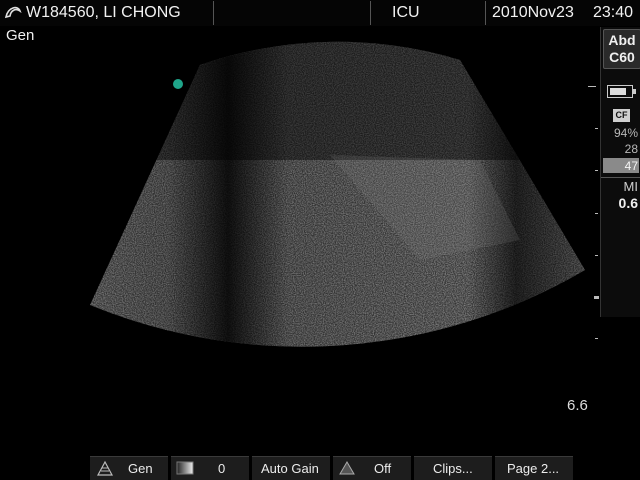  I want to click on cf-icon: CF, so click(621, 115).